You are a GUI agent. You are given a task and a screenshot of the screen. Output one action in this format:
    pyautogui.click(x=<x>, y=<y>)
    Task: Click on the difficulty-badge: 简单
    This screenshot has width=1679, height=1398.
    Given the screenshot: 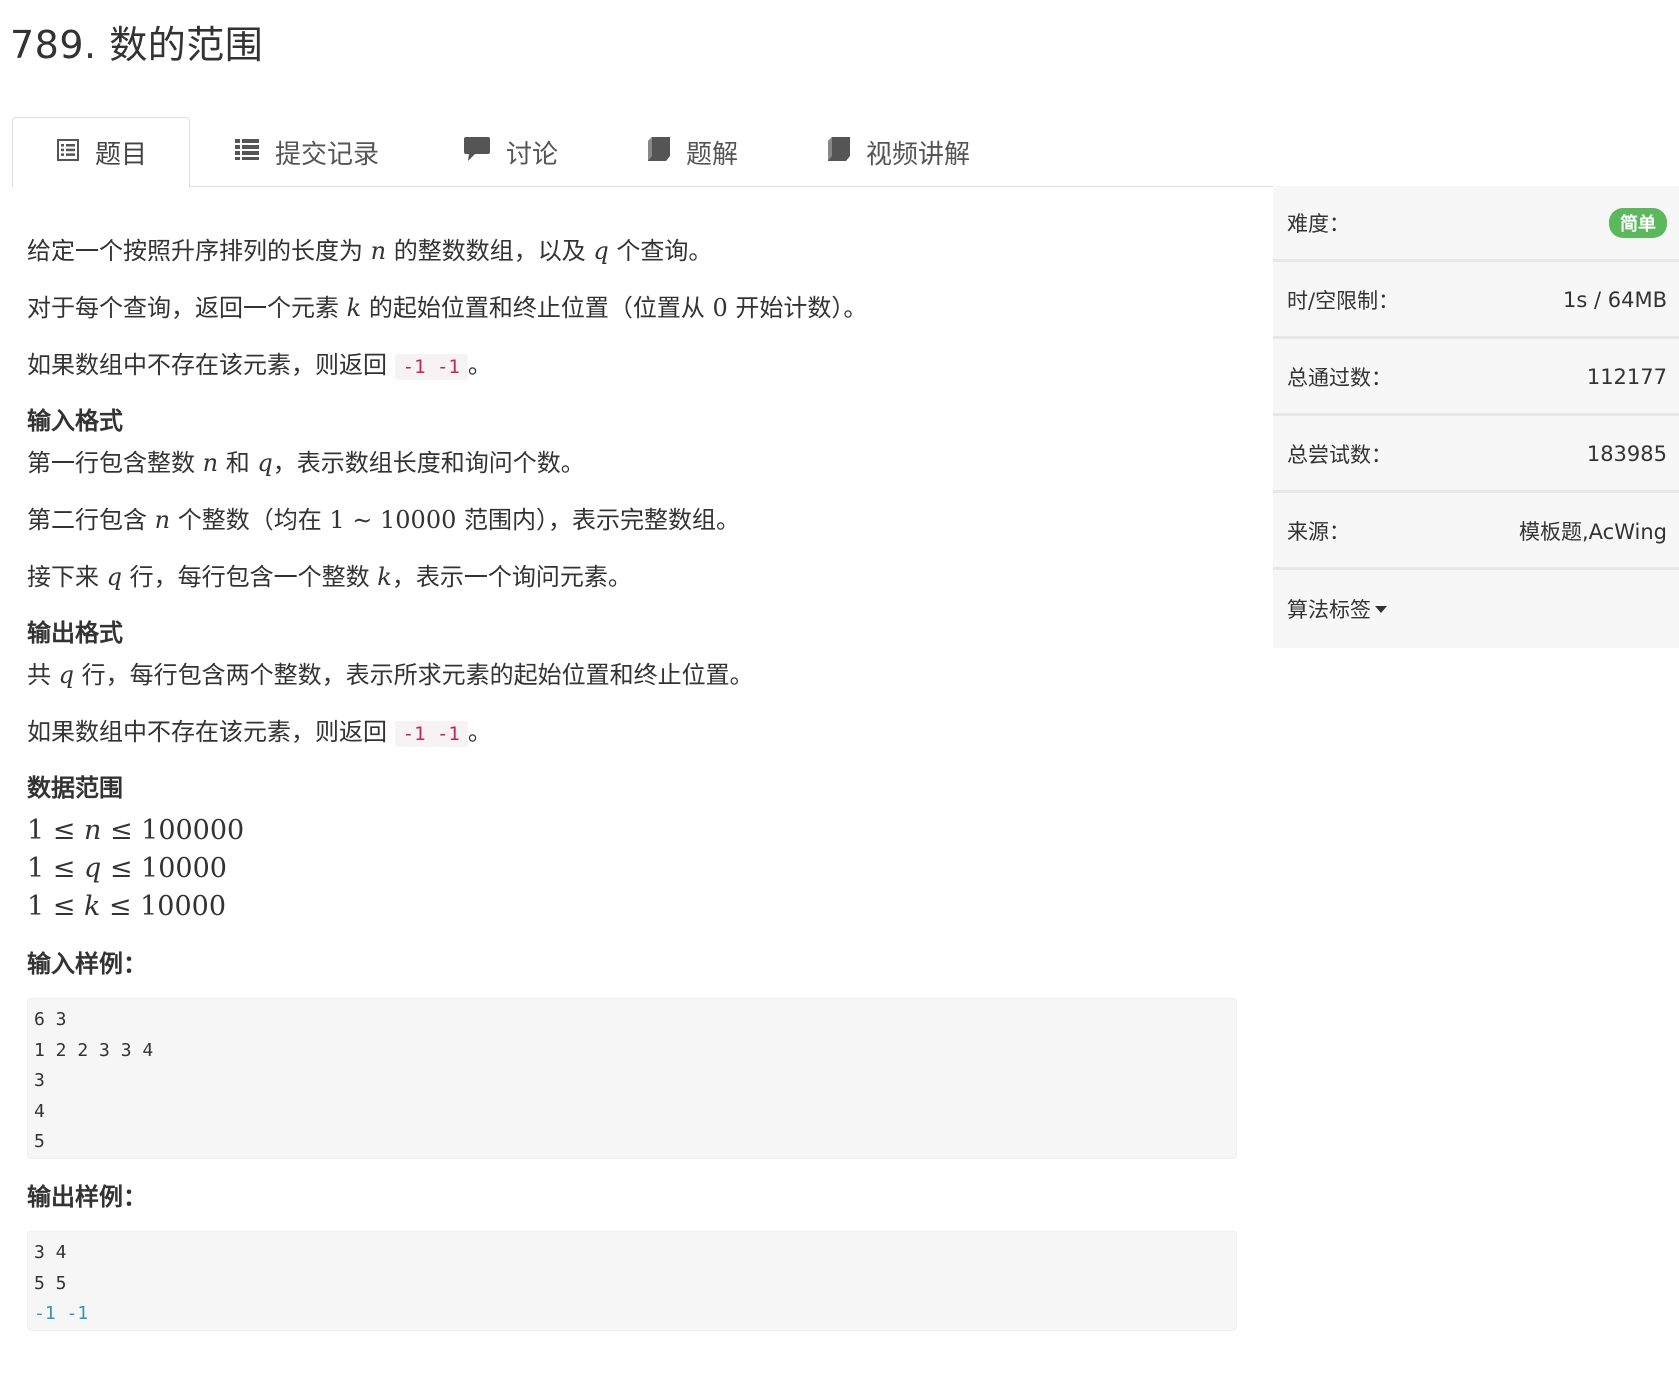 What is the action you would take?
    pyautogui.click(x=1638, y=222)
    